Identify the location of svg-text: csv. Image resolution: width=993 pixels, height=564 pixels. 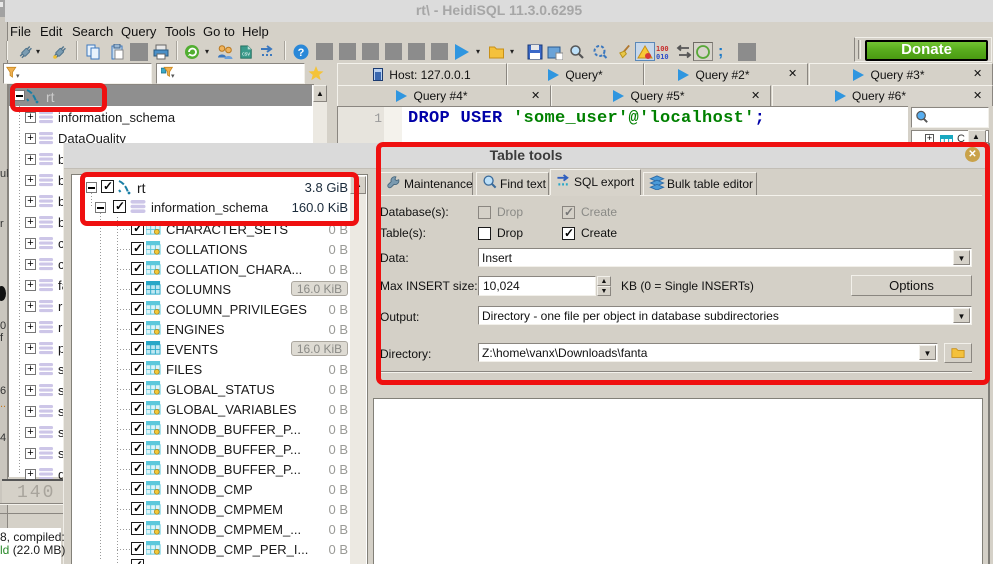
(246, 55).